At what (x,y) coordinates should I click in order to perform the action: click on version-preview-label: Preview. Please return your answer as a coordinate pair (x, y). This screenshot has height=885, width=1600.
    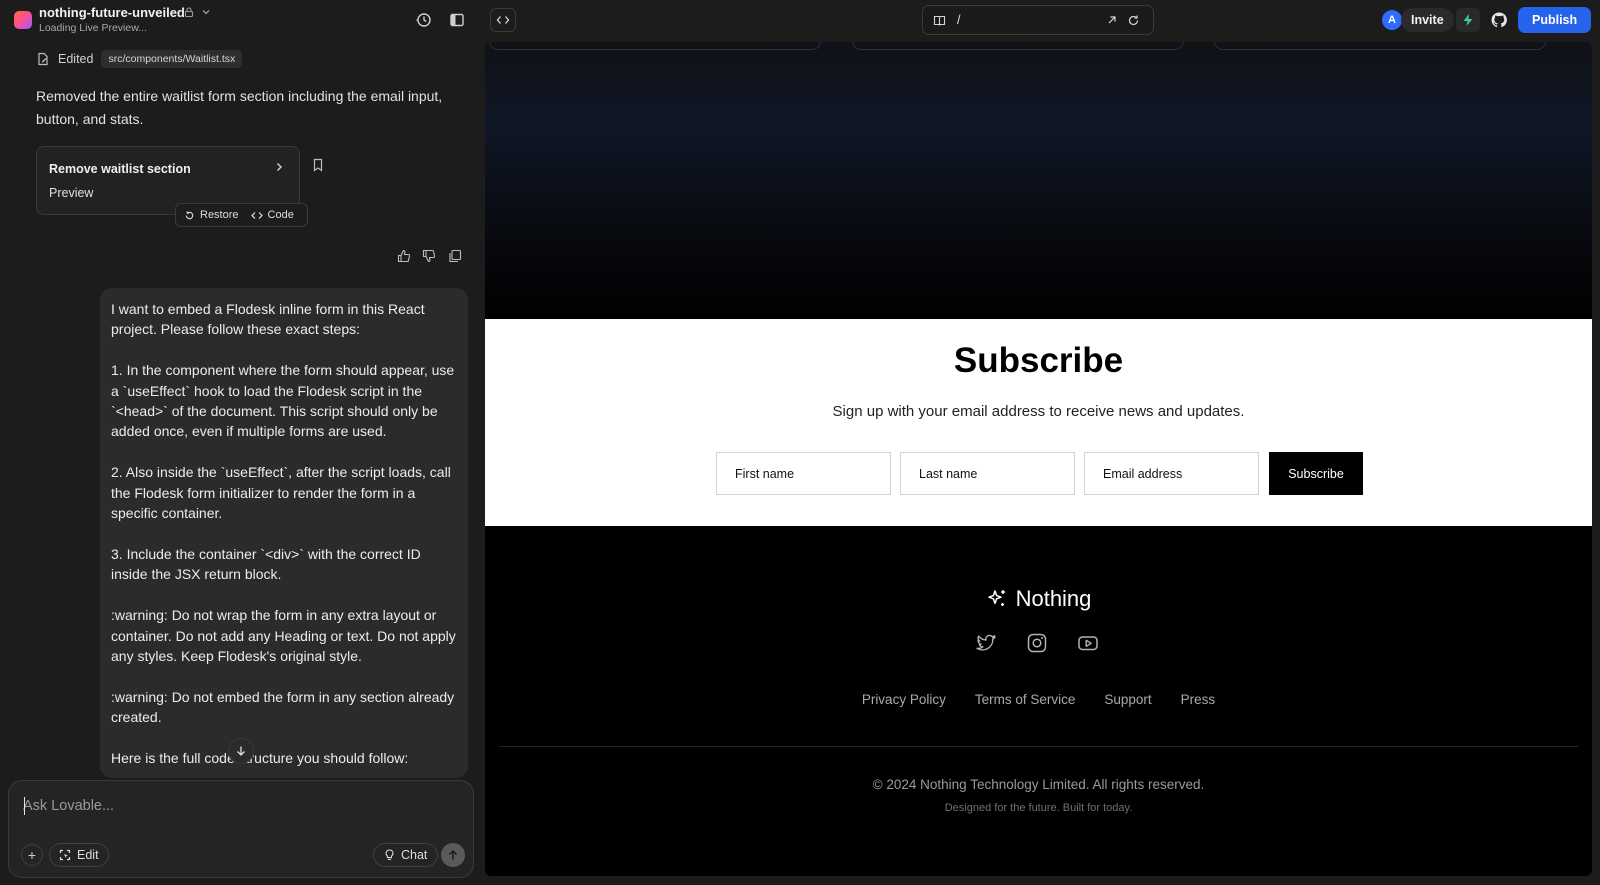
    Looking at the image, I should click on (71, 193).